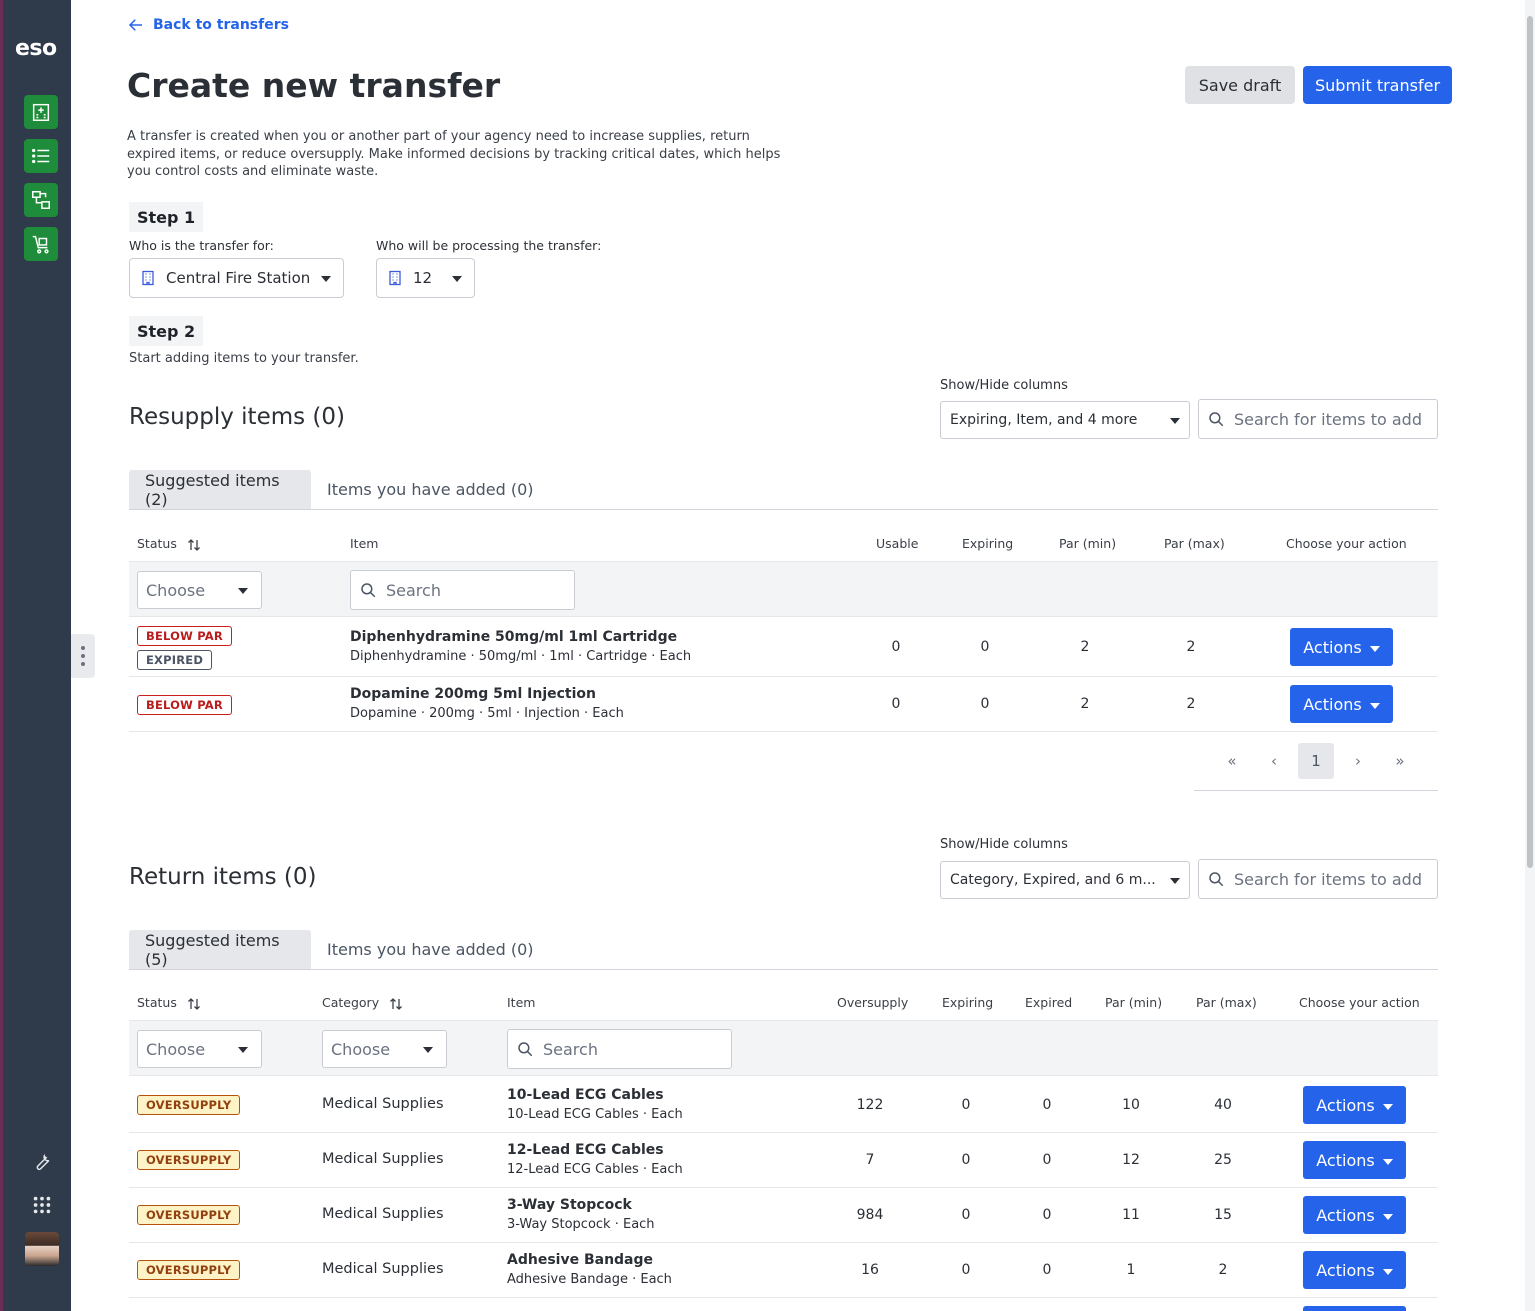  Describe the element at coordinates (870, 1105) in the screenshot. I see `oversupply-value: 122` at that location.